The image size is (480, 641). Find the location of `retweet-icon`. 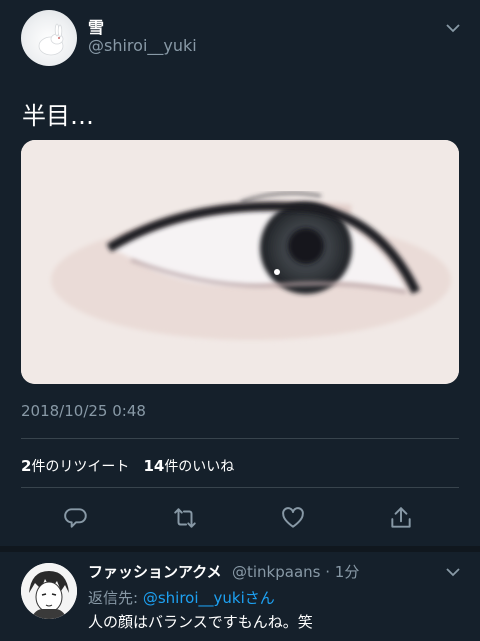

retweet-icon is located at coordinates (185, 520).